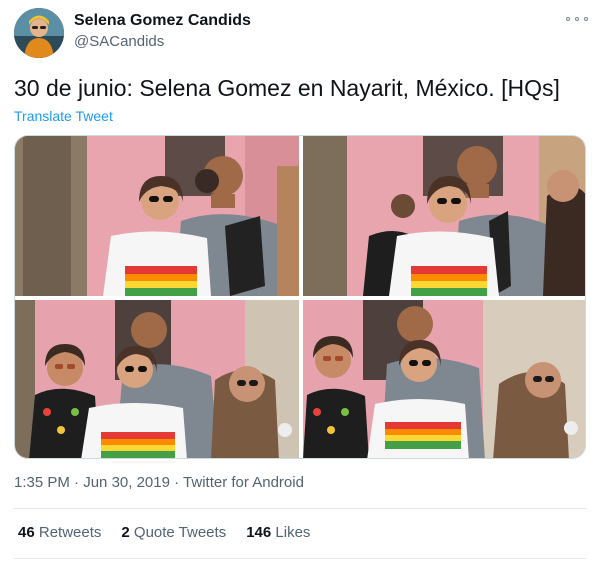 The width and height of the screenshot is (600, 563). Describe the element at coordinates (26, 532) in the screenshot. I see `retweets-count: 46` at that location.